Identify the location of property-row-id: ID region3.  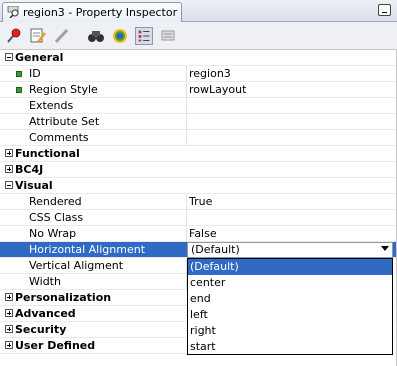
(198, 74).